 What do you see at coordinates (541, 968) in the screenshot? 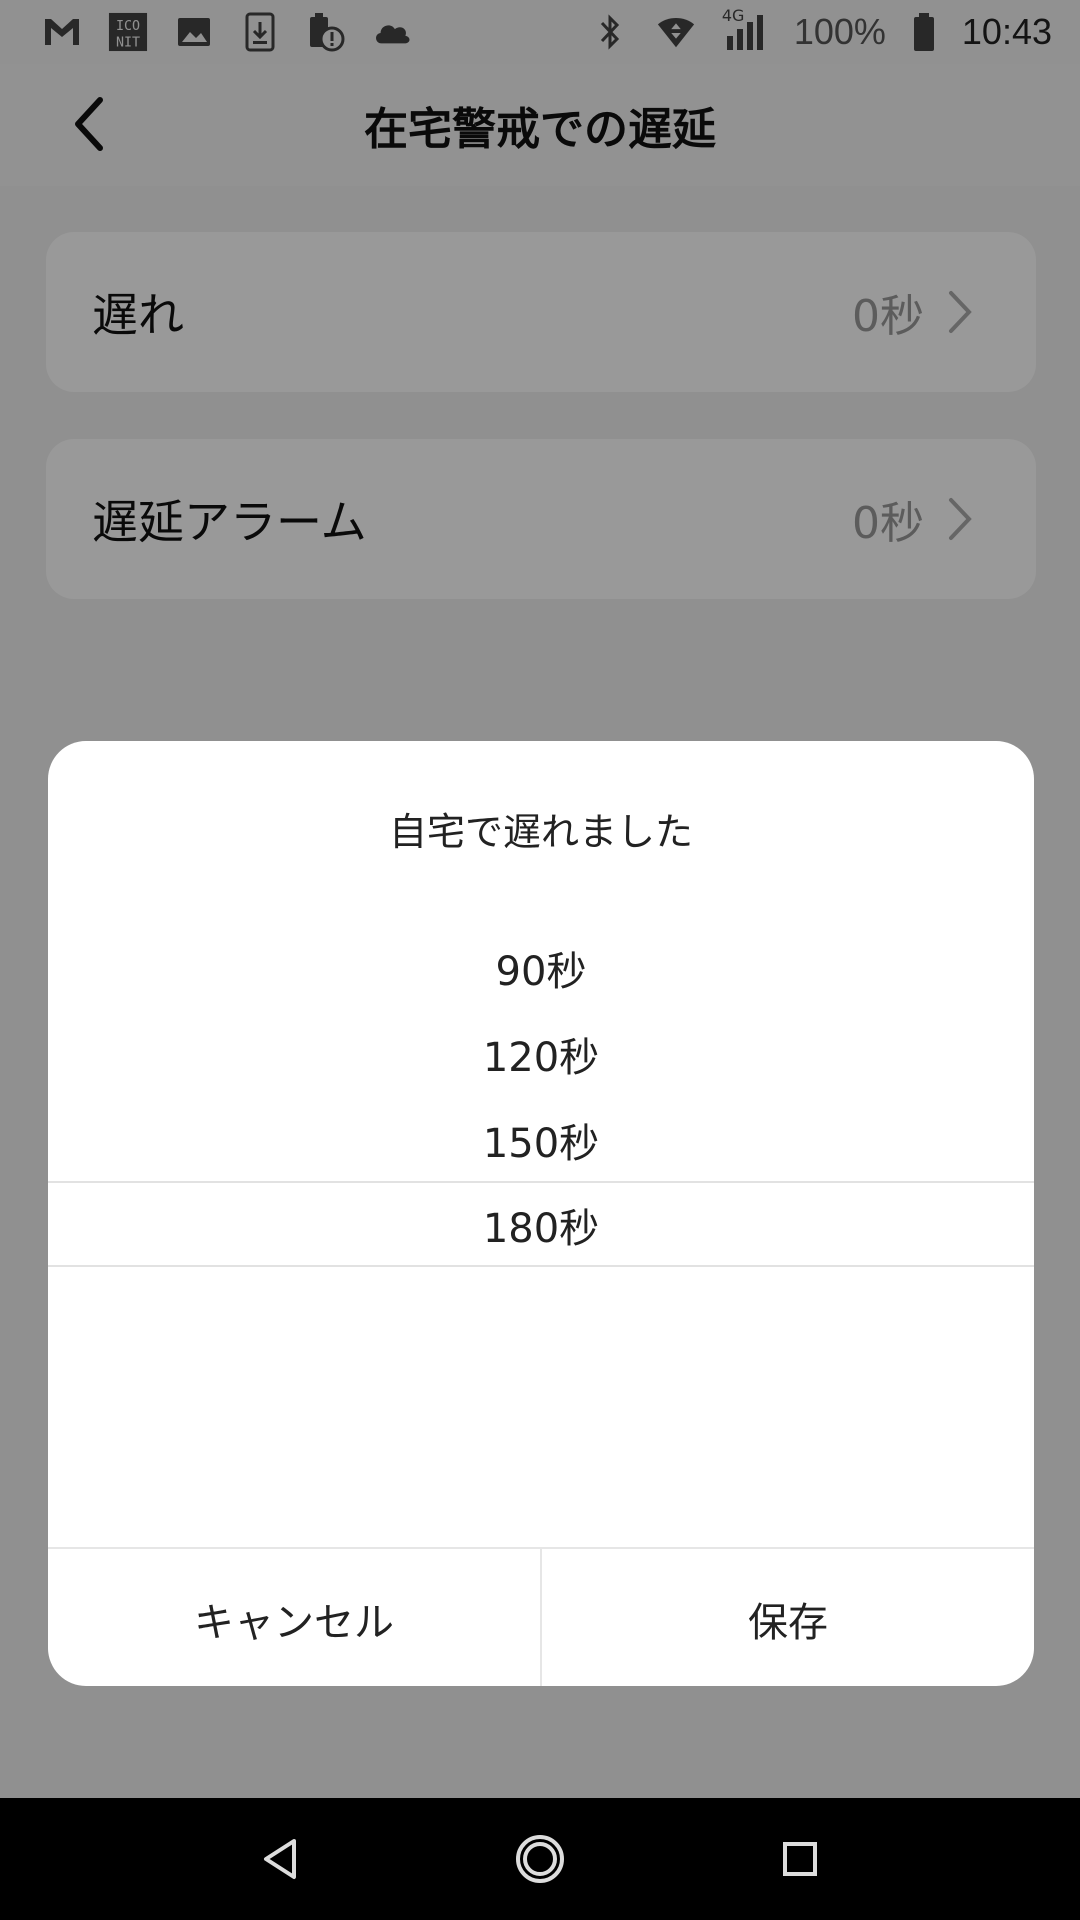
I see `picker-option: 90秒` at bounding box center [541, 968].